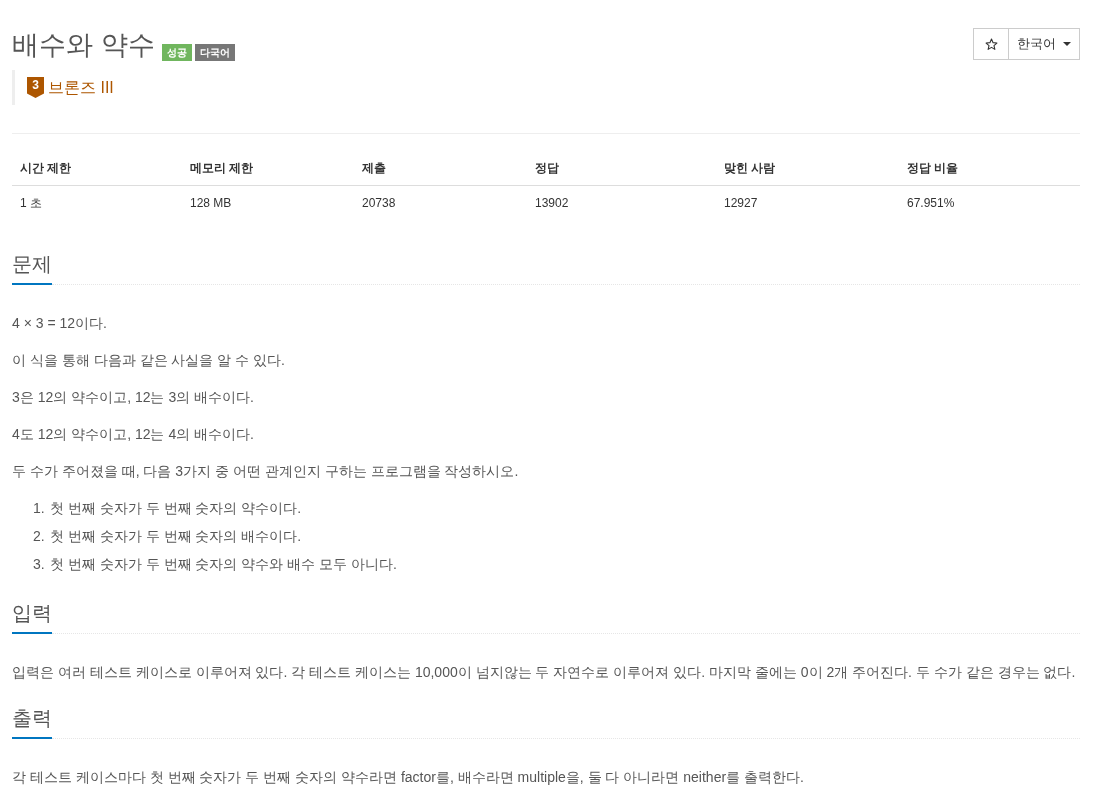  I want to click on paragraph: 입력은 여러 테스트 케이스로 이루어져 있다. 각 테스트 케이스는 10,000이 넘지않는 두 자연수로 이루어져 있다. 마지막 줄에는 0이 2개 주어진다. 두 수가 같은 경우는 없다., so click(544, 672).